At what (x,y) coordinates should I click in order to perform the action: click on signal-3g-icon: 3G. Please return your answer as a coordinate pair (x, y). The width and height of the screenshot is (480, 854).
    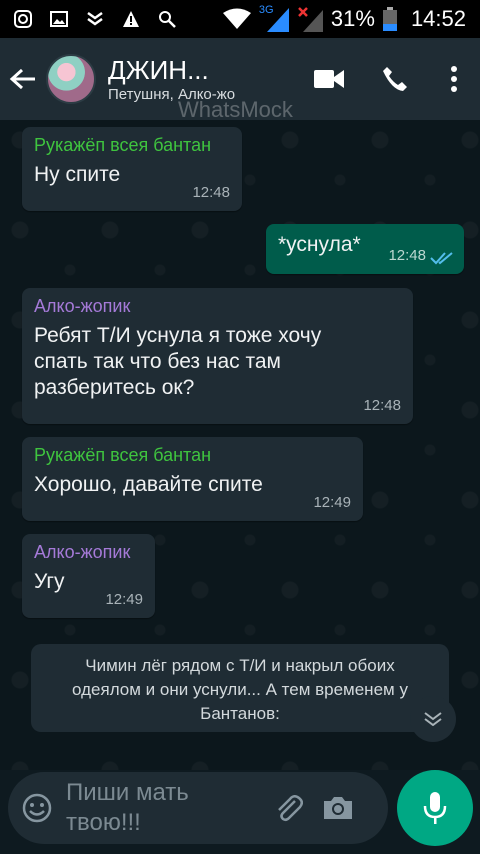
    Looking at the image, I should click on (274, 18).